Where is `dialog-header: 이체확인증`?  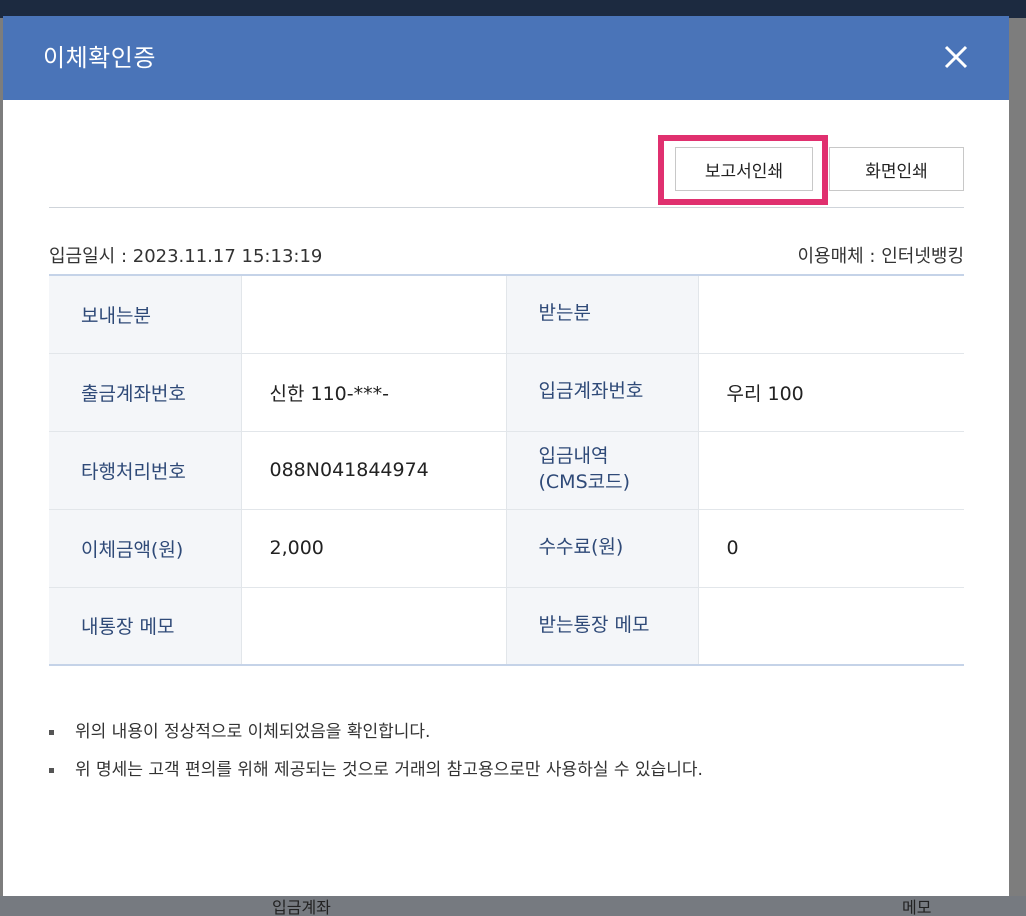 dialog-header: 이체확인증 is located at coordinates (506, 58).